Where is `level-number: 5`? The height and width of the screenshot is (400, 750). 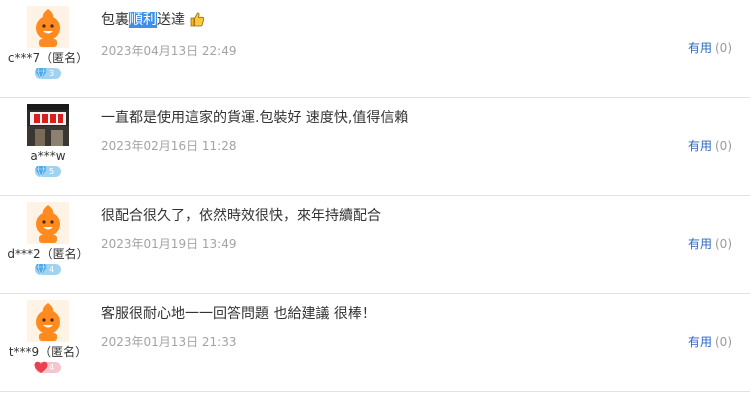 level-number: 5 is located at coordinates (52, 171).